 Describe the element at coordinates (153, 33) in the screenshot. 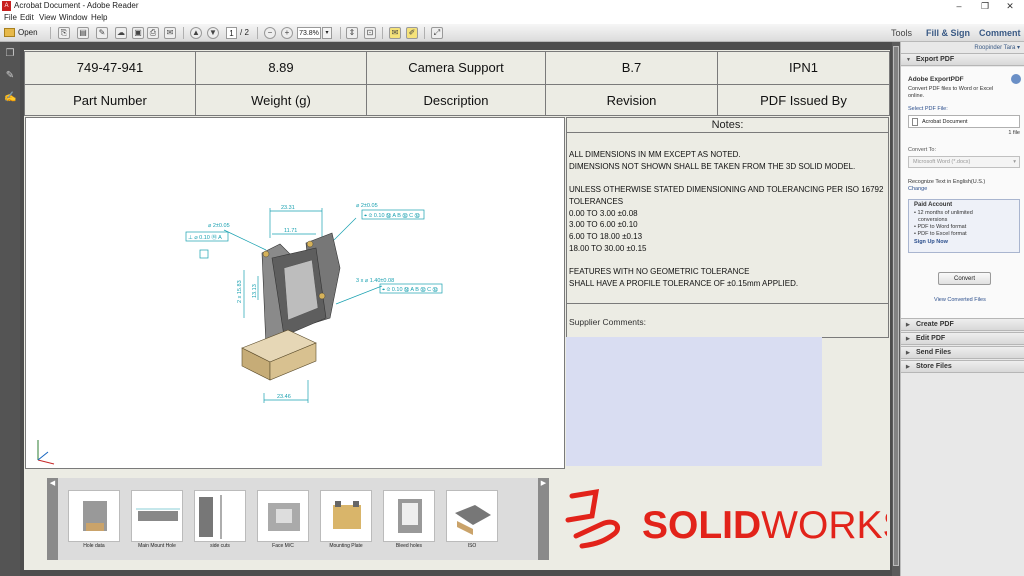

I see `print-icon: ⎙` at that location.